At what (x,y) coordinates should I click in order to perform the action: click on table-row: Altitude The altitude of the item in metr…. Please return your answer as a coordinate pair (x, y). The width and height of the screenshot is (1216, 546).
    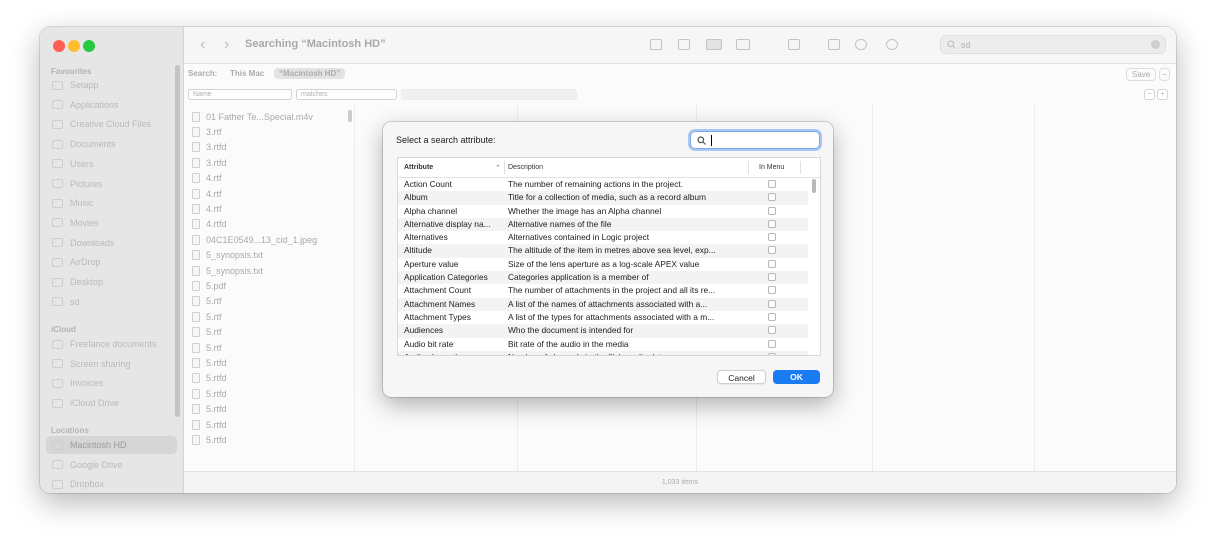
    Looking at the image, I should click on (603, 251).